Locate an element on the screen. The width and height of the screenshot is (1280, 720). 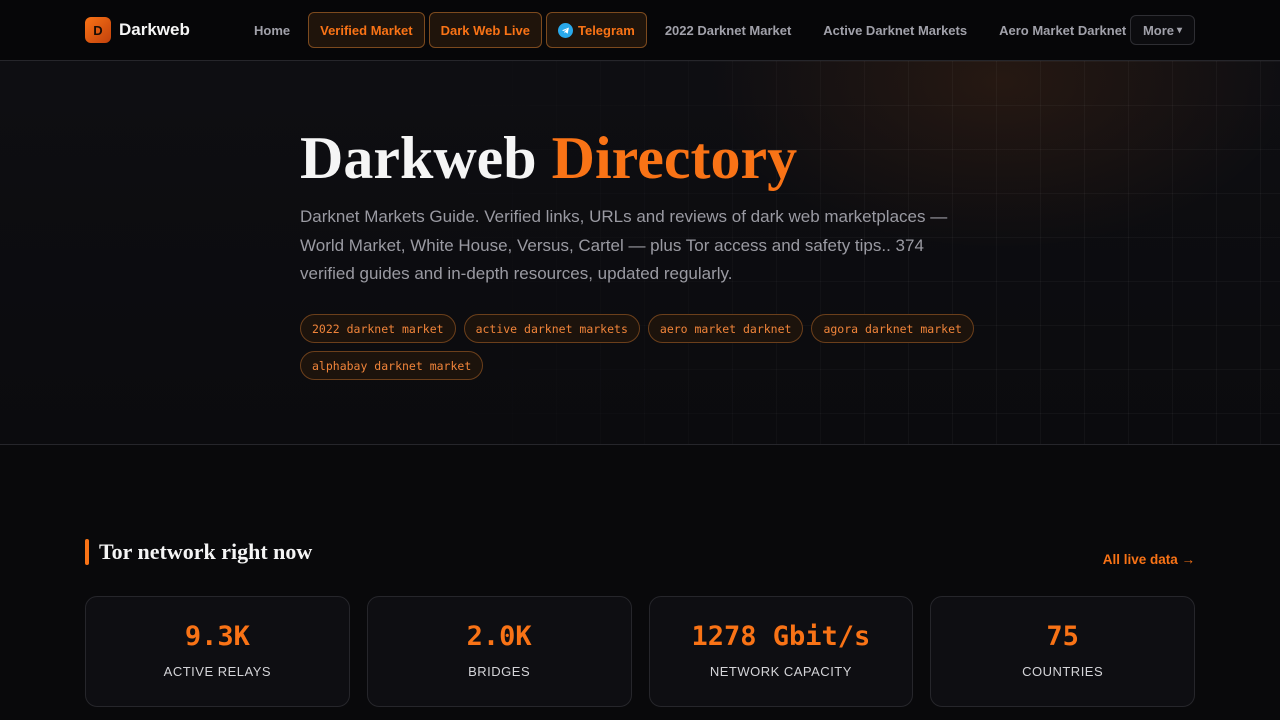
nav-link-active-darknet-markets: Active Darknet Markets is located at coordinates (895, 30).